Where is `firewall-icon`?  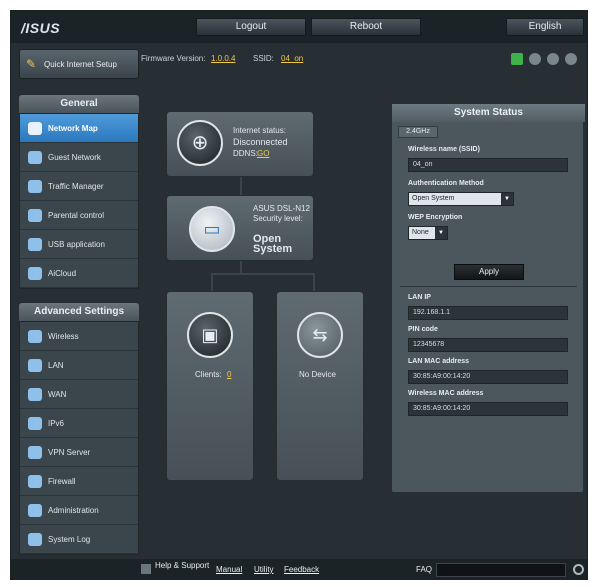 firewall-icon is located at coordinates (35, 481).